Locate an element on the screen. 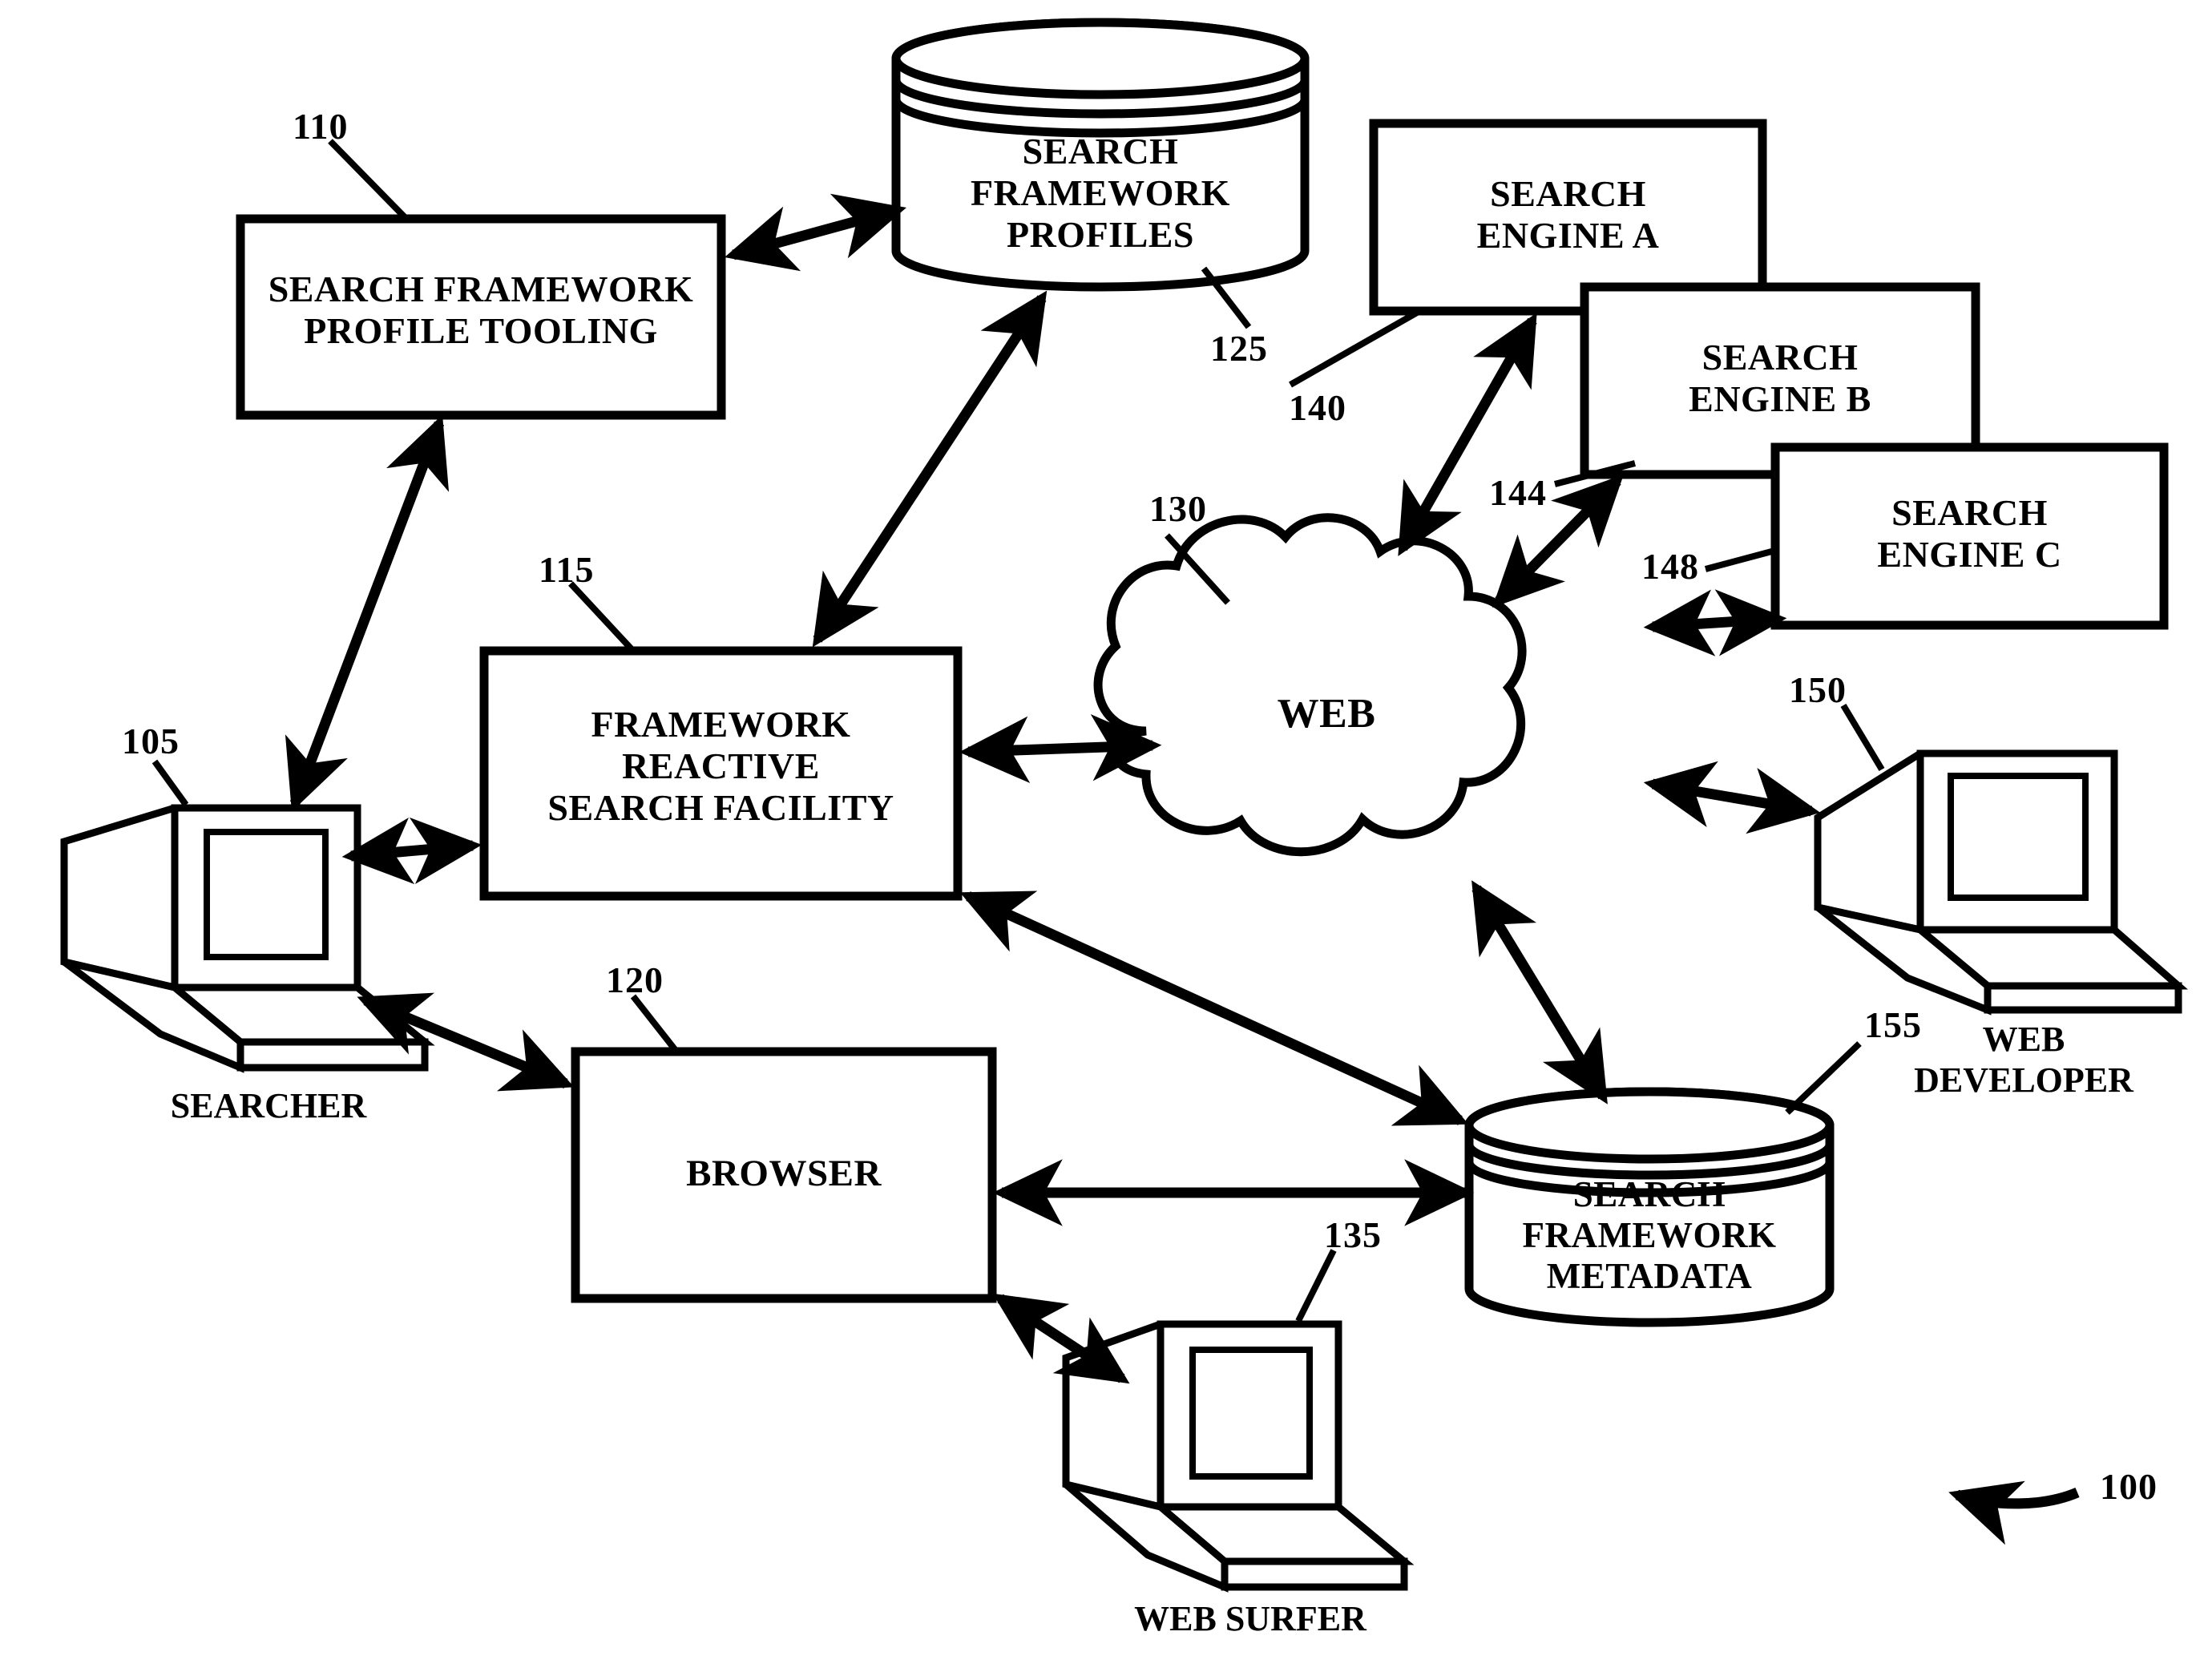 Image resolution: width=2196 pixels, height=1680 pixels. arrow-browser-surfer is located at coordinates (1061, 1338).